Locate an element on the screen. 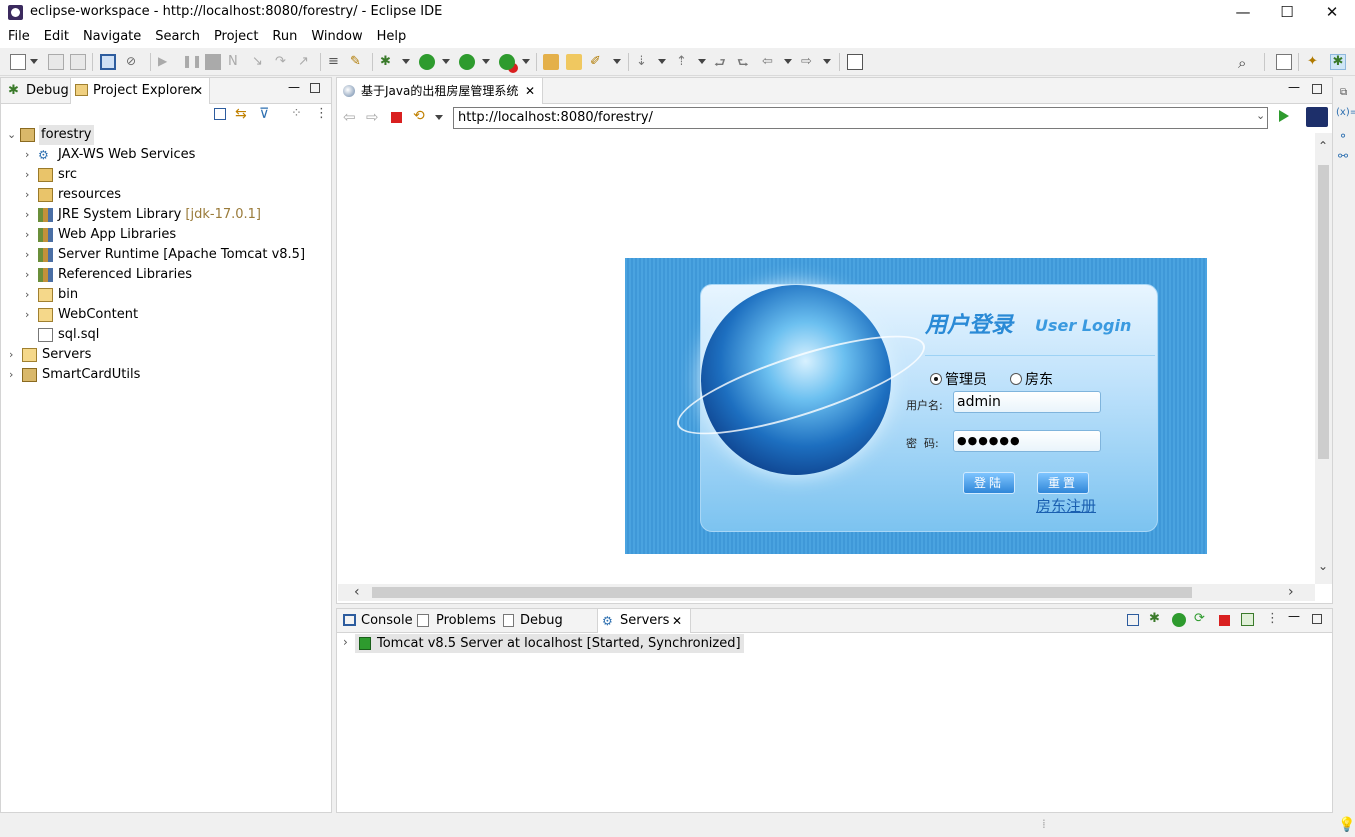  disconnect-icon: N is located at coordinates (236, 62).